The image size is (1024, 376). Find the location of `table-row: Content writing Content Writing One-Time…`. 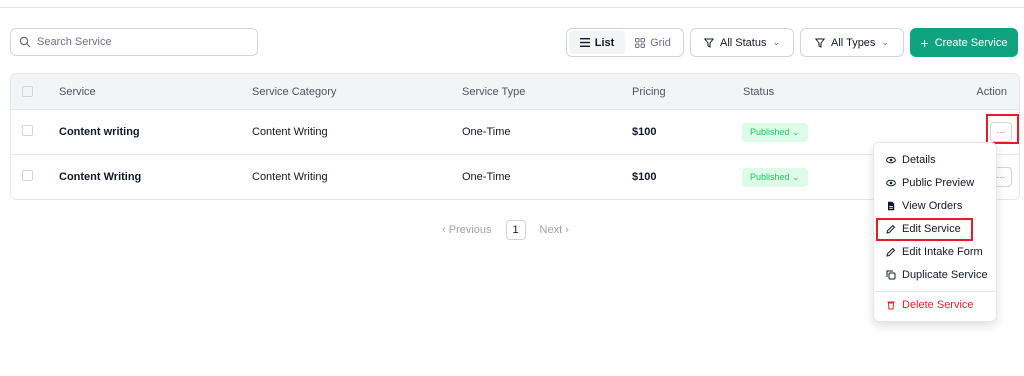

table-row: Content writing Content Writing One-Time… is located at coordinates (515, 131).